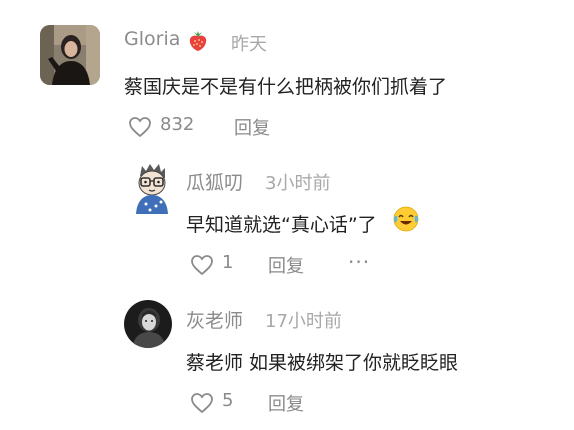 Image resolution: width=574 pixels, height=430 pixels. What do you see at coordinates (303, 321) in the screenshot?
I see `reply-time: 17小时前` at bounding box center [303, 321].